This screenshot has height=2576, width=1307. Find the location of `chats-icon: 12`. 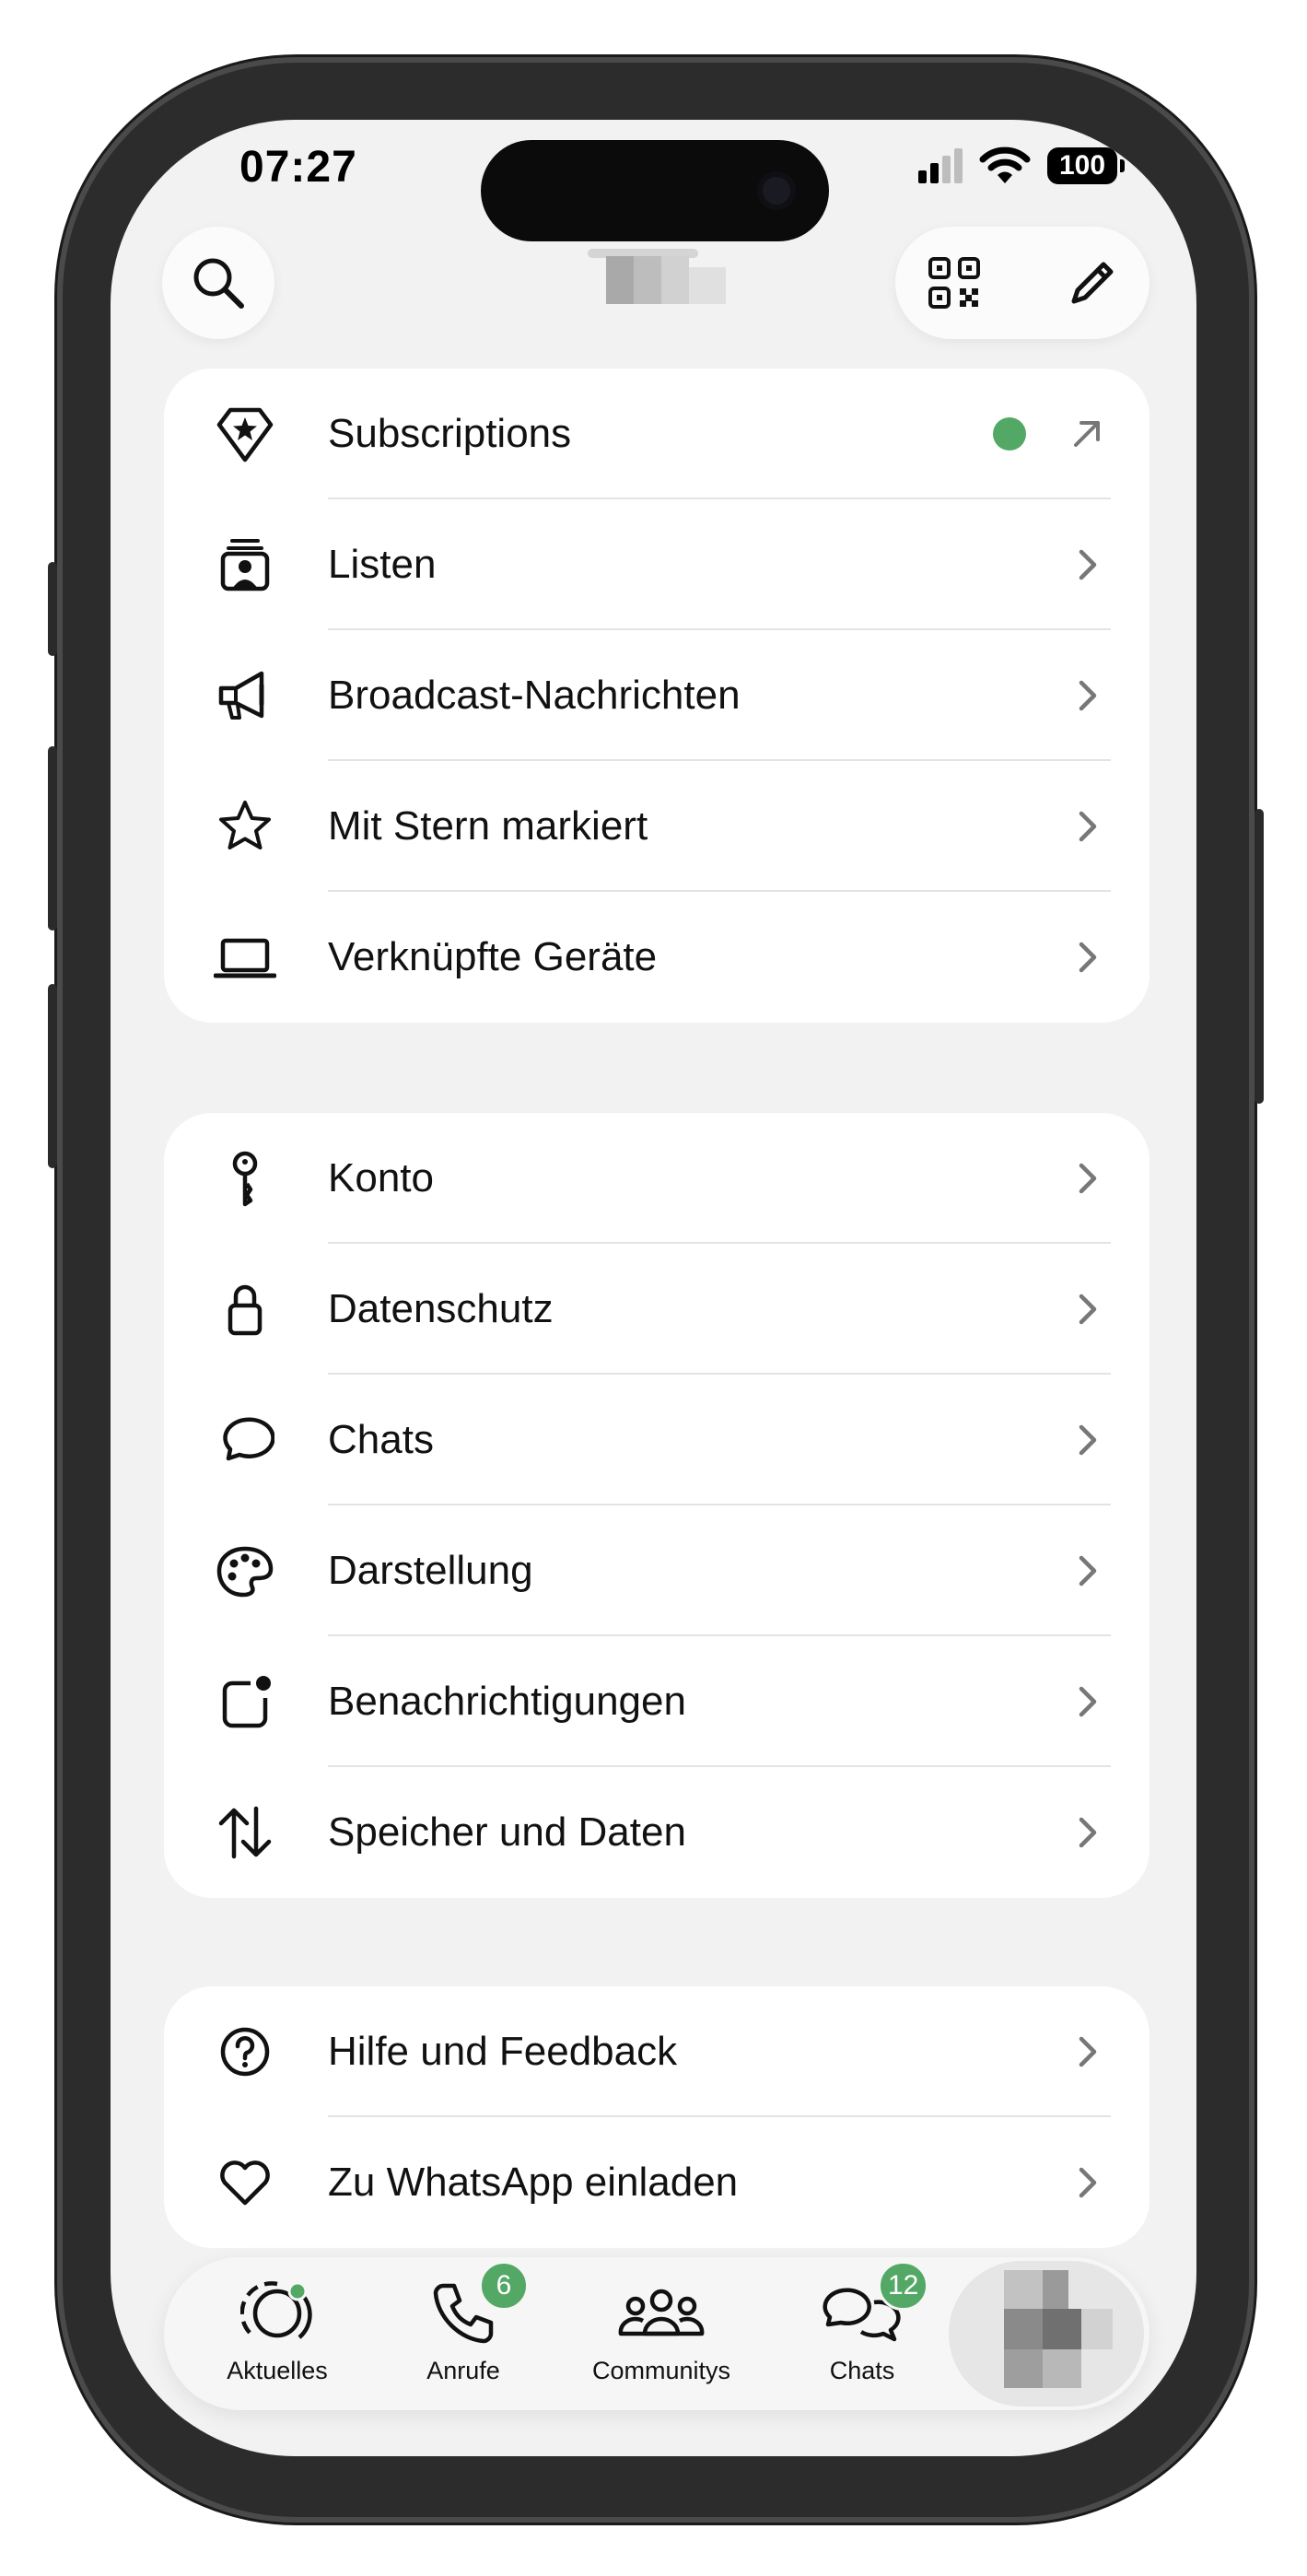

chats-icon: 12 is located at coordinates (875, 2306).